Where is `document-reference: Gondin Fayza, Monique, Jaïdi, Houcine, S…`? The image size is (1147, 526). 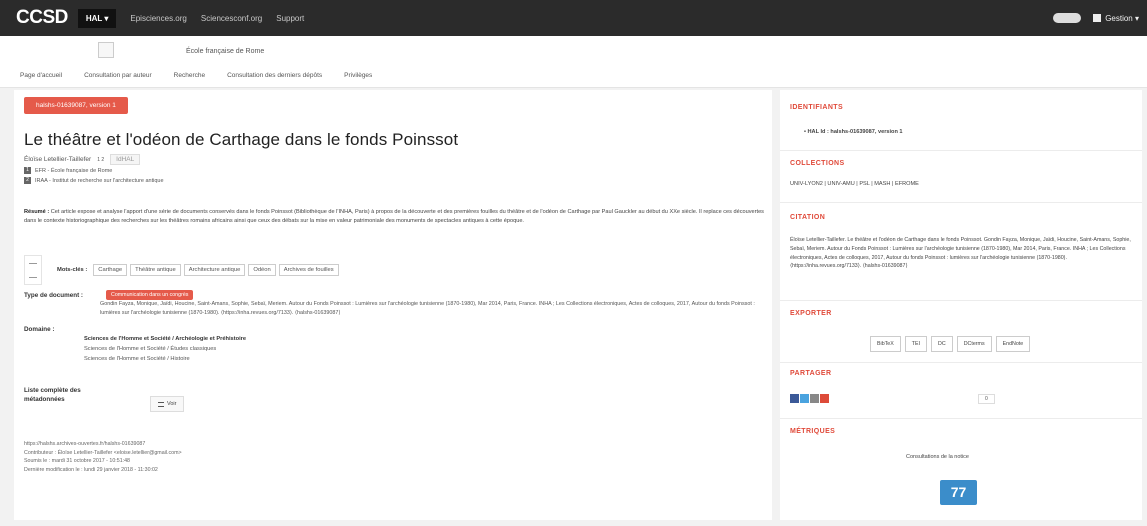
document-reference: Gondin Fayza, Monique, Jaïdi, Houcine, S… is located at coordinates (427, 308).